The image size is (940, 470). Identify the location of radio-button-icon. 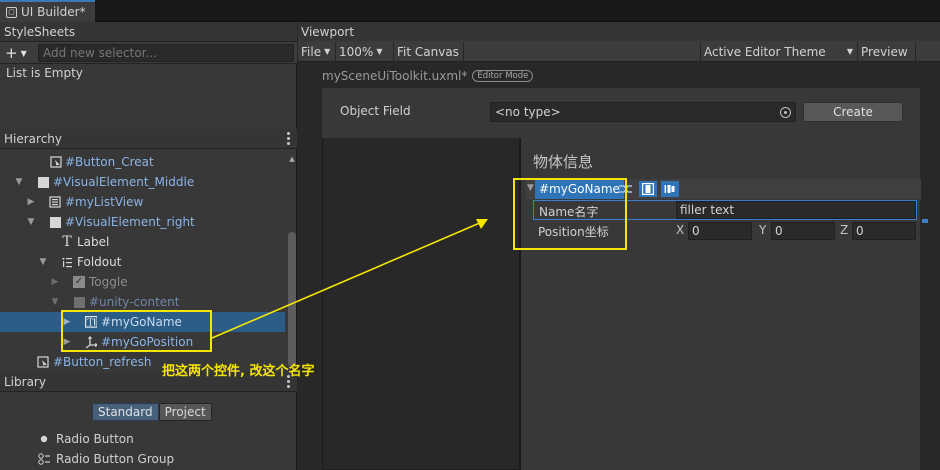
(44, 439).